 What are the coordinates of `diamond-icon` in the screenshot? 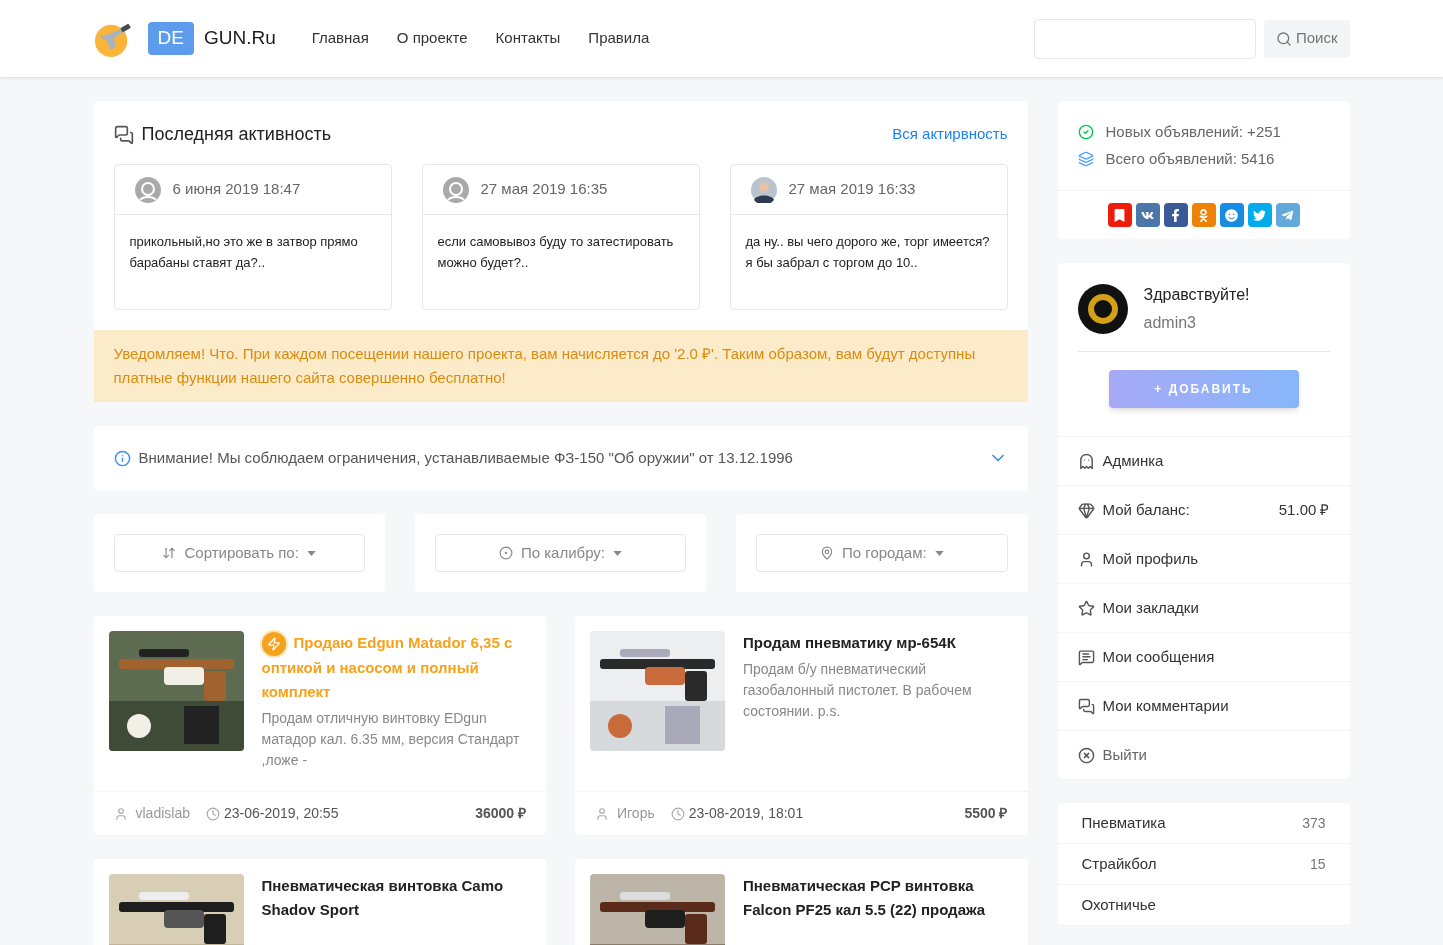 It's located at (1086, 510).